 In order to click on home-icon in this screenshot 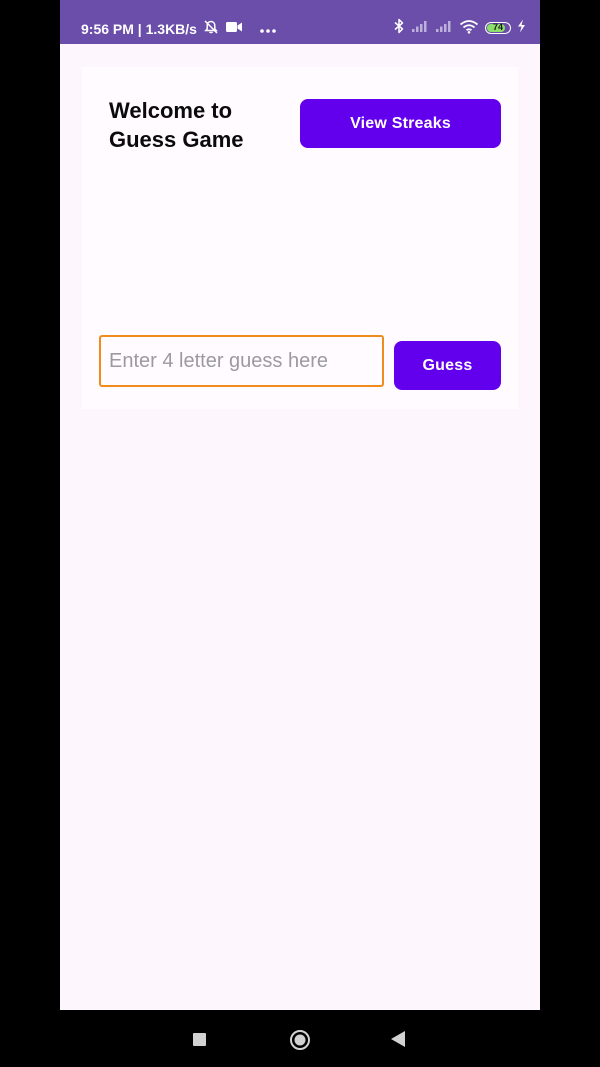, I will do `click(300, 1040)`.